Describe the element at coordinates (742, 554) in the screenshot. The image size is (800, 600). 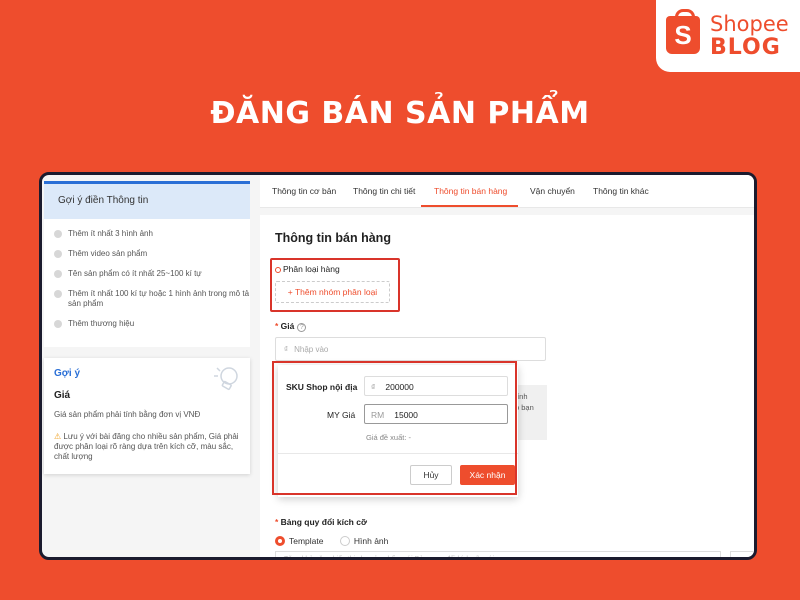
I see `size-chart-select-secondary` at that location.